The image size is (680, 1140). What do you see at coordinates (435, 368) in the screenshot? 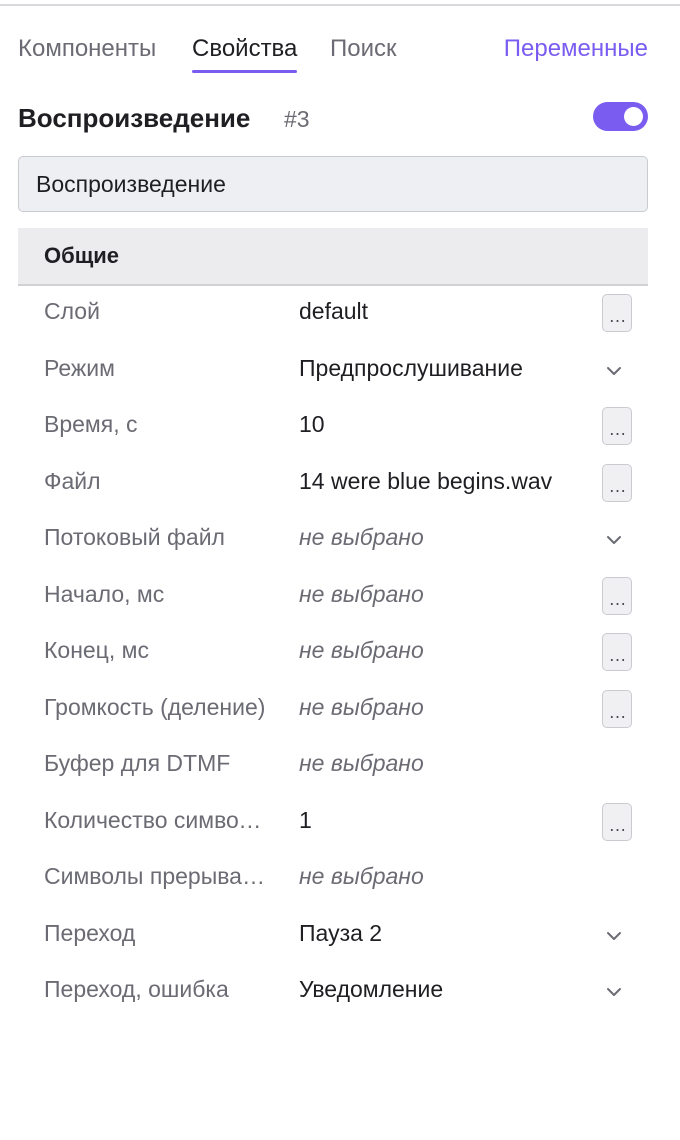
I see `property-value: Предпрослушивание` at bounding box center [435, 368].